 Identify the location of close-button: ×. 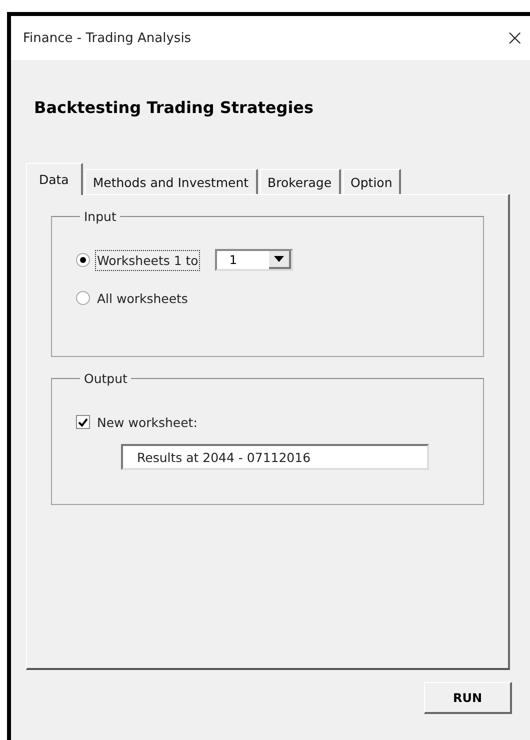
(515, 38).